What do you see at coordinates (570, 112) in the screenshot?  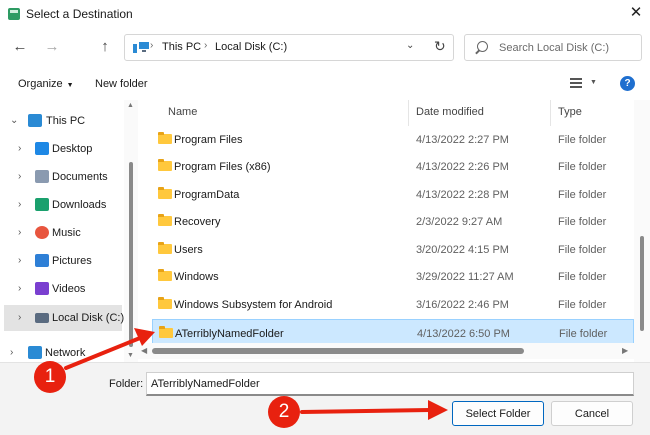 I see `column-header-type: Type` at bounding box center [570, 112].